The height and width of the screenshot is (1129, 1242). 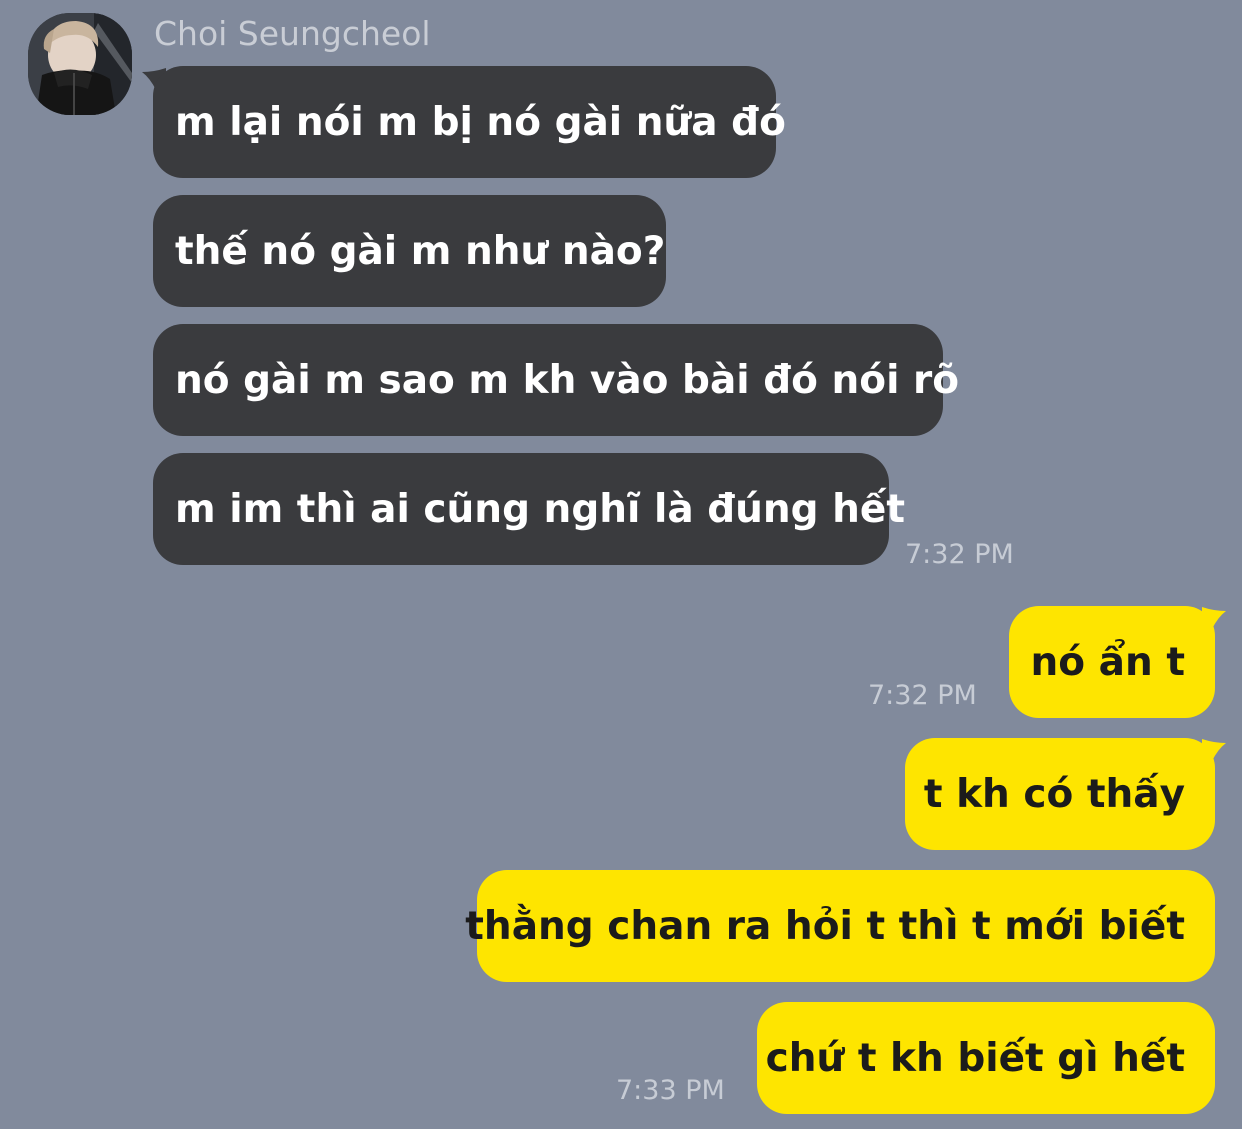 I want to click on incoming-message-1: m lại nói m bị nó gài nữa đó, so click(x=469, y=122).